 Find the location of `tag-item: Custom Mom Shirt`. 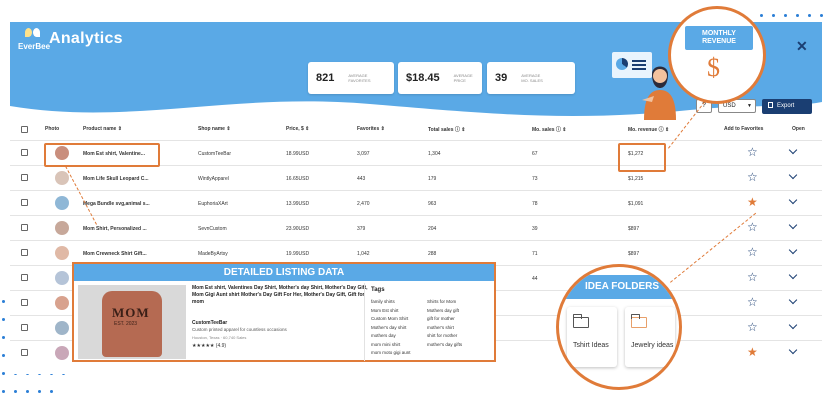

tag-item: Custom Mom Shirt is located at coordinates (389, 318).